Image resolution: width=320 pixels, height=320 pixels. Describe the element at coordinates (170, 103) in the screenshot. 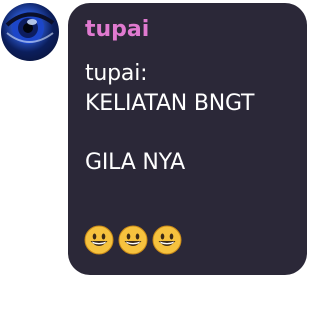

I see `message-line: KELIATAN BNGT` at that location.